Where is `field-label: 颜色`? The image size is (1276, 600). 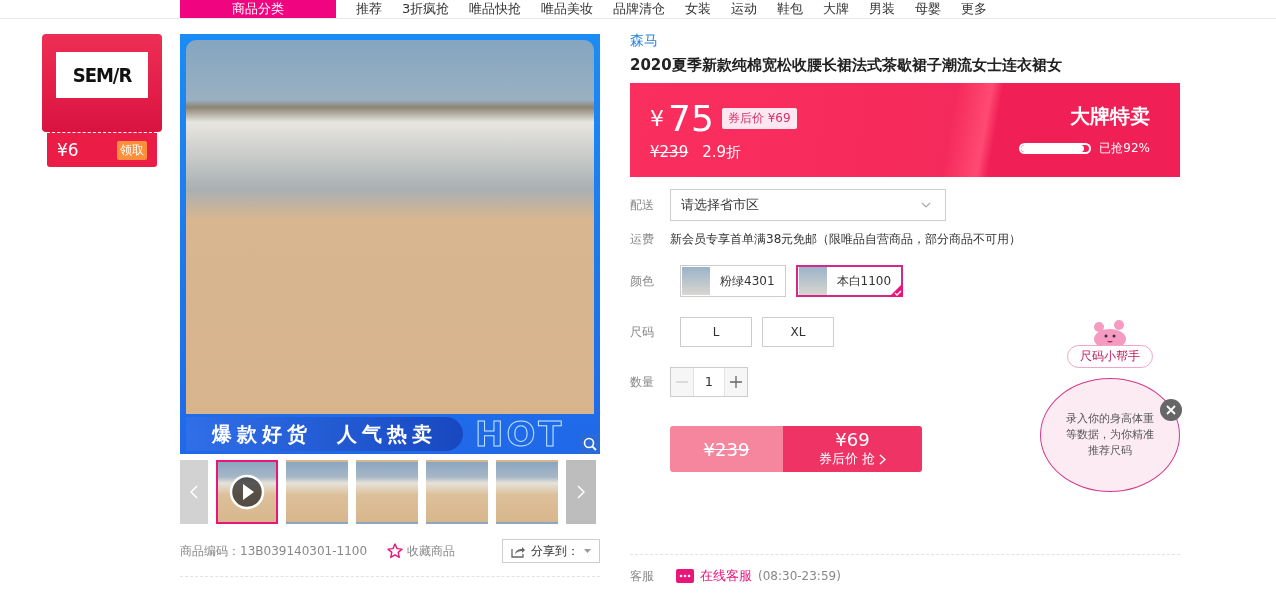
field-label: 颜色 is located at coordinates (642, 281).